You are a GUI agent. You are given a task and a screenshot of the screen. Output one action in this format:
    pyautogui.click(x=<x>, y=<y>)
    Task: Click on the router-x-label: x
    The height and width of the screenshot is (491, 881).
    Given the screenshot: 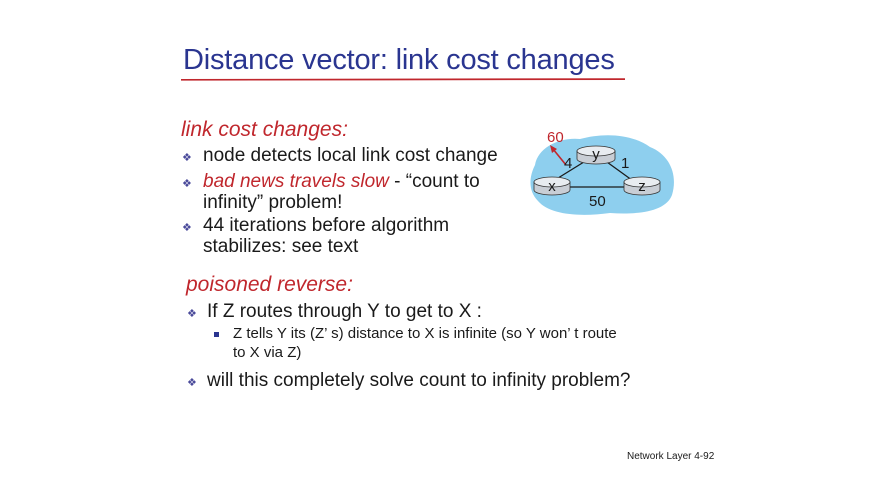 What is the action you would take?
    pyautogui.click(x=552, y=186)
    